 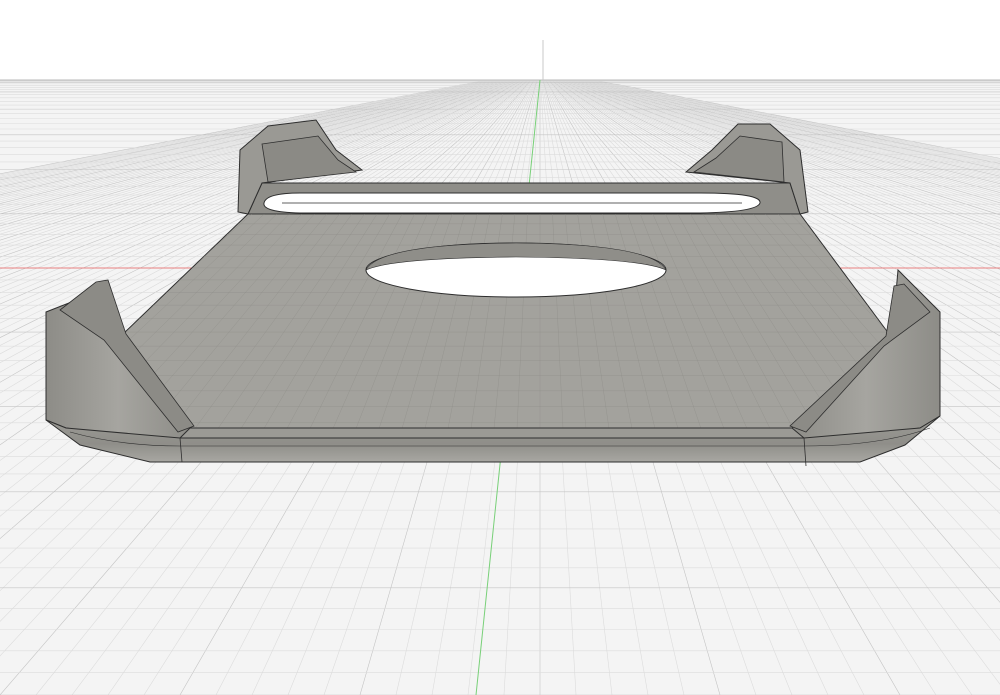 I want to click on front-rim, so click(x=492, y=433).